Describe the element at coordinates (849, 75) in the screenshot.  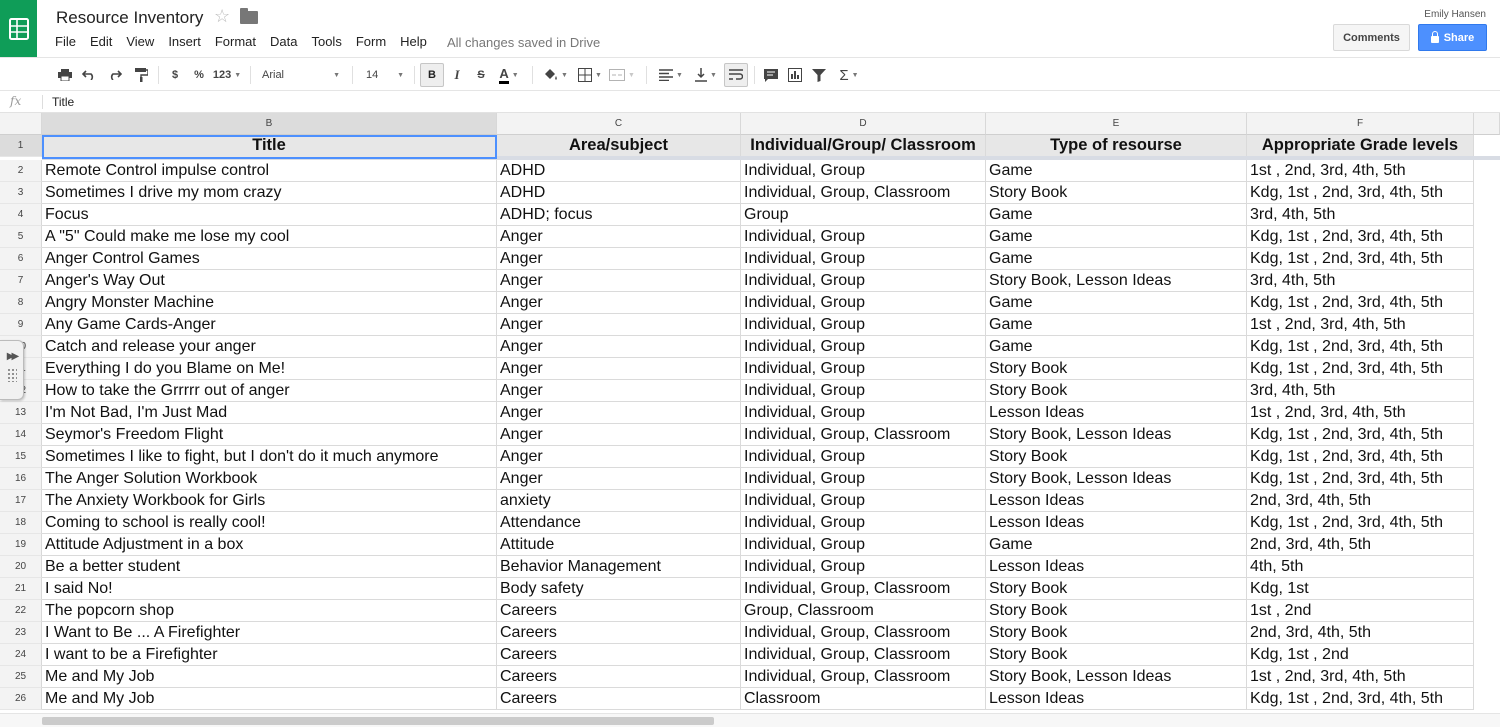
I see `functions-icon: Σ ▼` at that location.